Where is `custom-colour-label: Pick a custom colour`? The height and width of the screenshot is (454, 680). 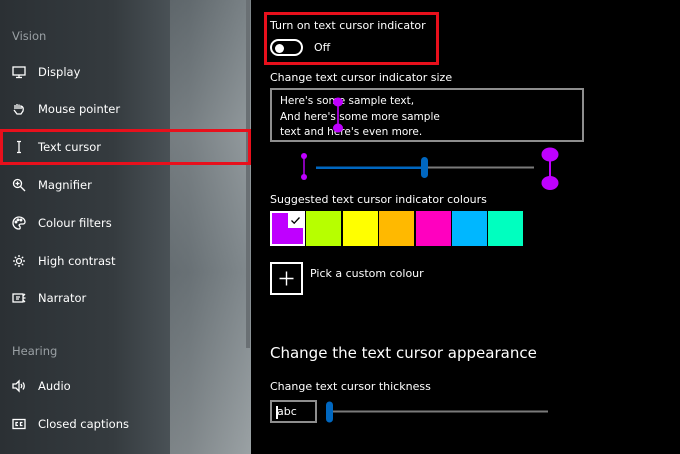
custom-colour-label: Pick a custom colour is located at coordinates (367, 273).